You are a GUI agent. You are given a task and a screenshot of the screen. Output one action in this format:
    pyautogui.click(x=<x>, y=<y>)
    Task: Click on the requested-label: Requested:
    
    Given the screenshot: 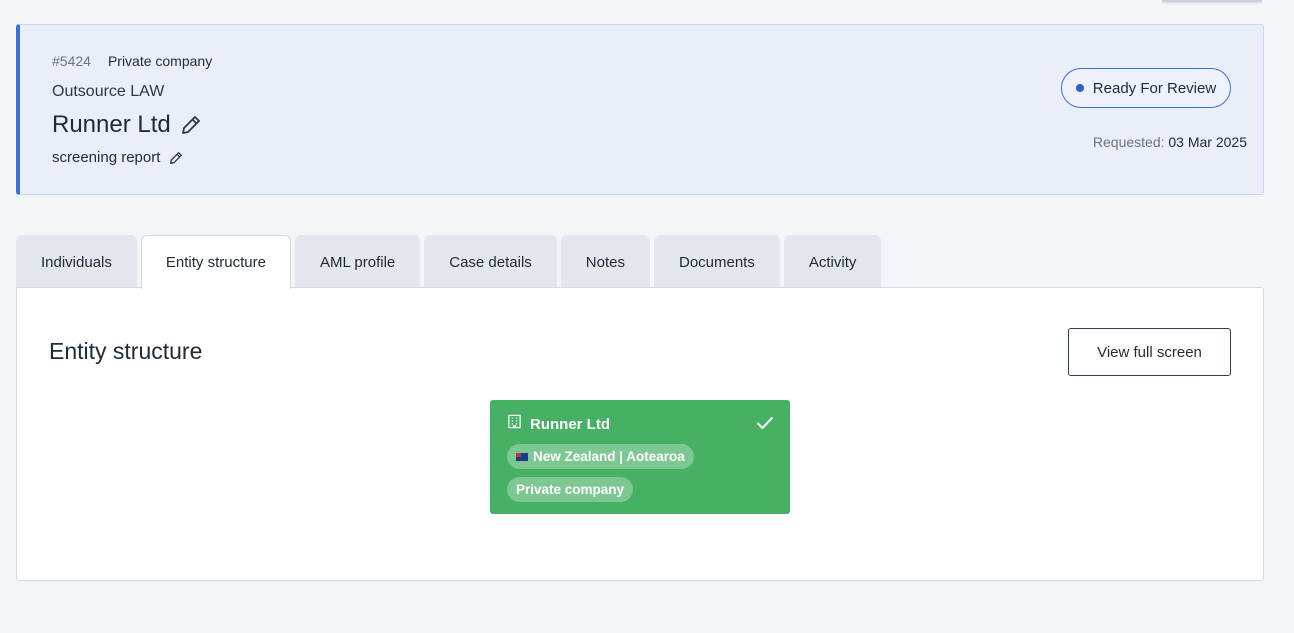 What is the action you would take?
    pyautogui.click(x=1128, y=142)
    